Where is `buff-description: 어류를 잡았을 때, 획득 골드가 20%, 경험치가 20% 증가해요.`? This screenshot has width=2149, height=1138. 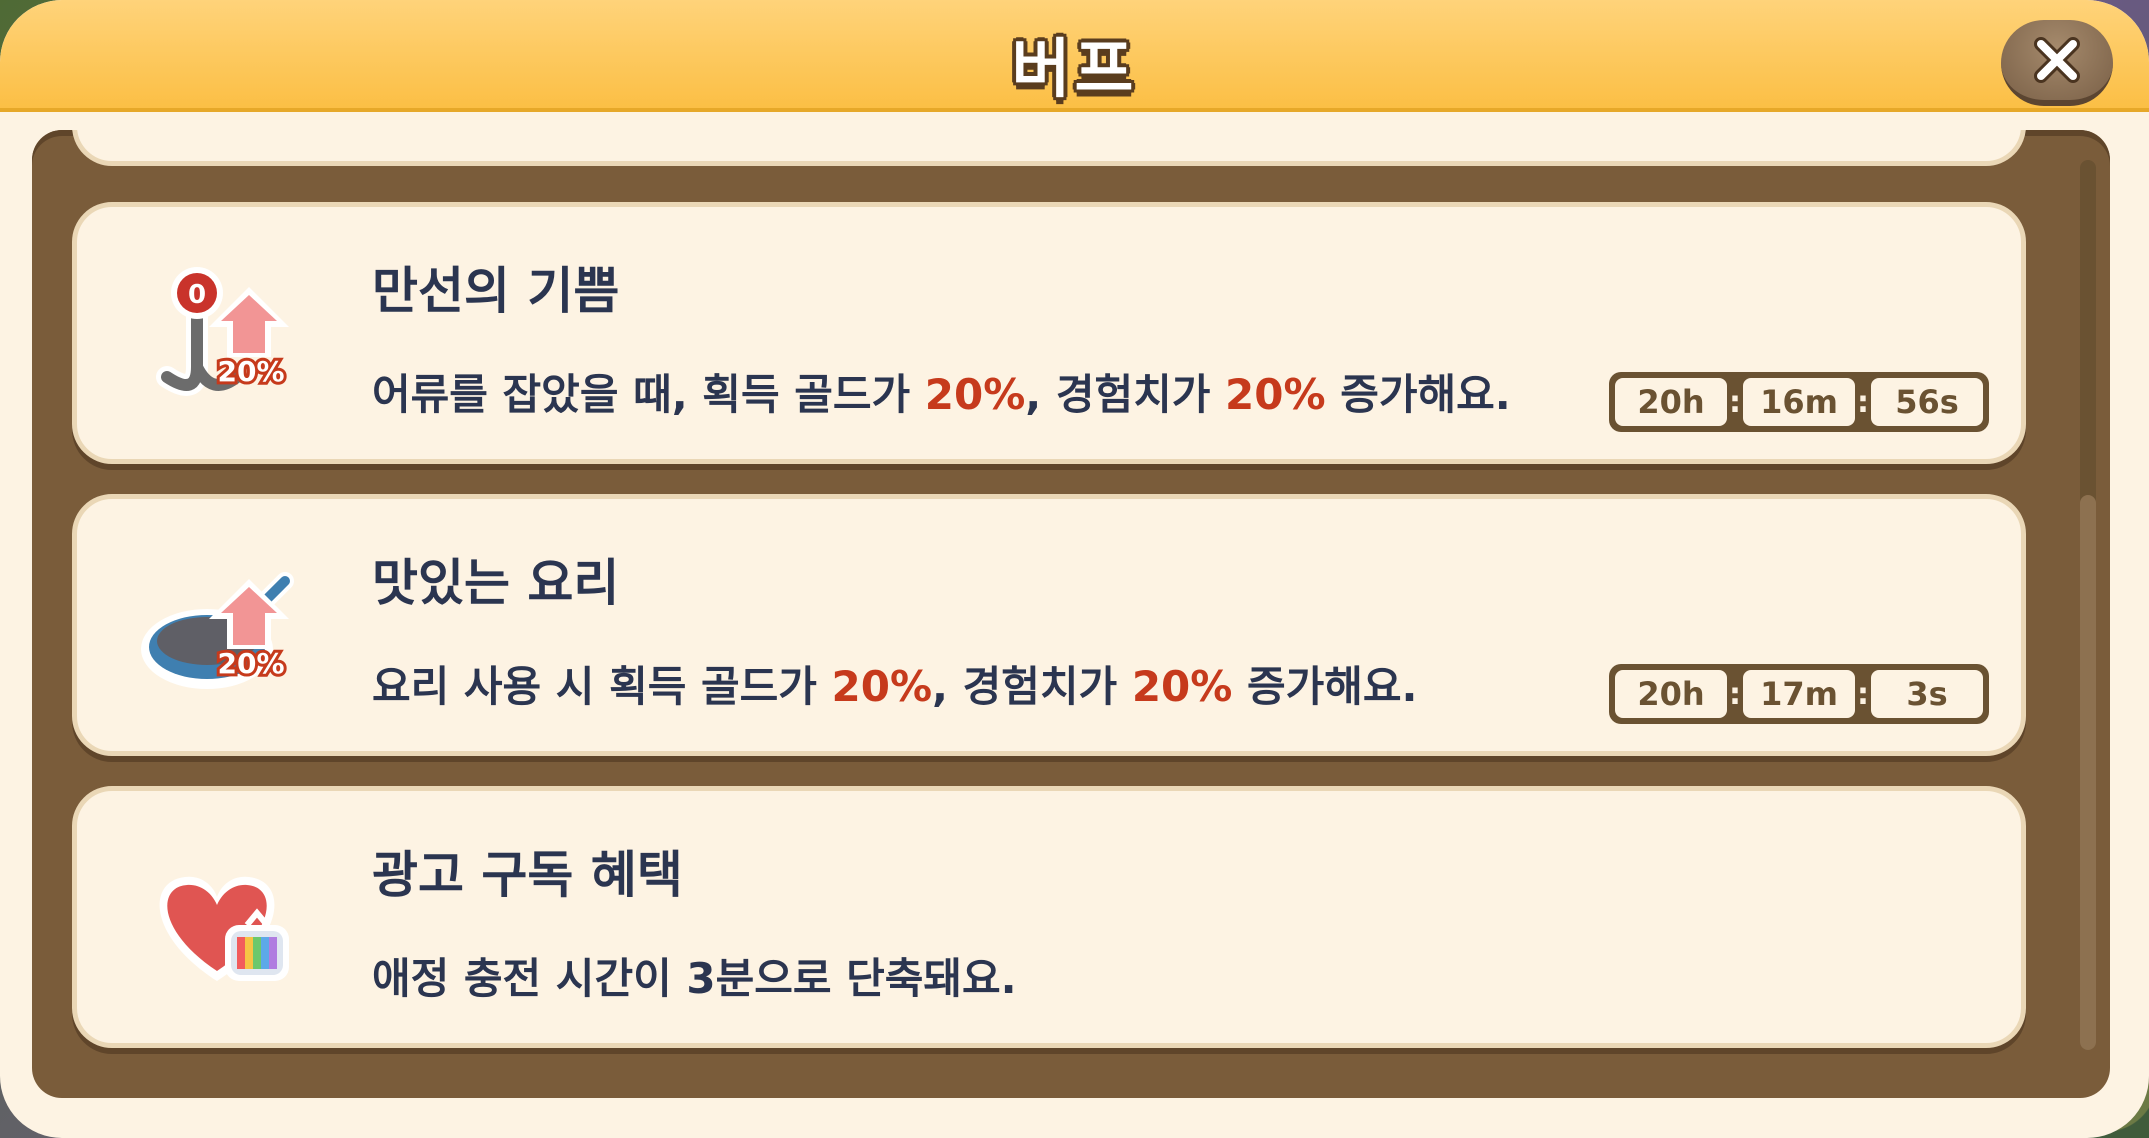 buff-description: 어류를 잡았을 때, 획득 골드가 20%, 경험치가 20% 증가해요. is located at coordinates (941, 394).